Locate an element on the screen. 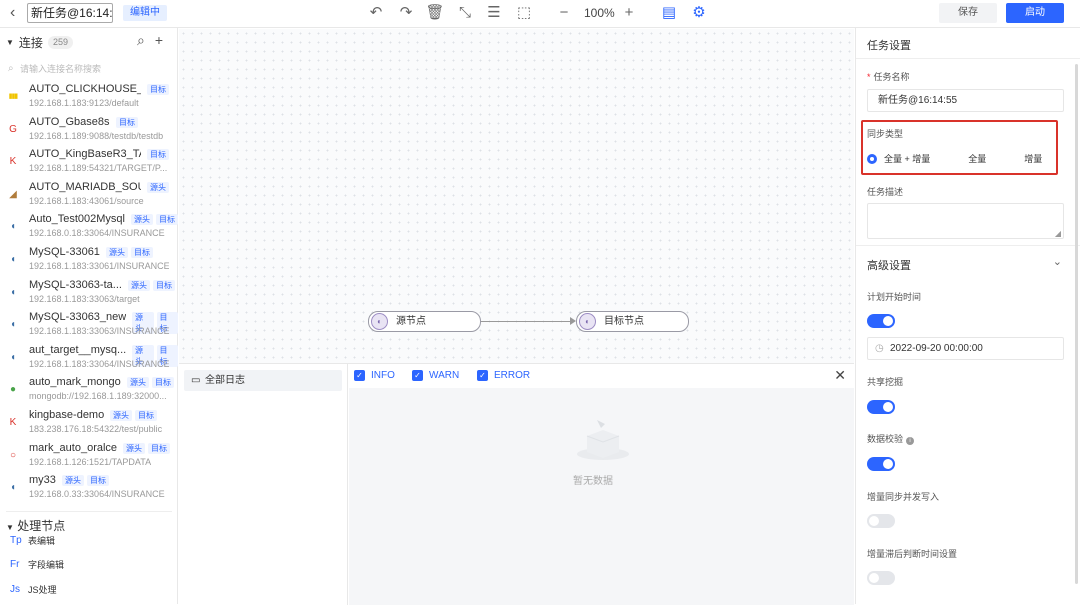 The width and height of the screenshot is (1080, 605). compress-icon: ⤡ is located at coordinates (465, 13).